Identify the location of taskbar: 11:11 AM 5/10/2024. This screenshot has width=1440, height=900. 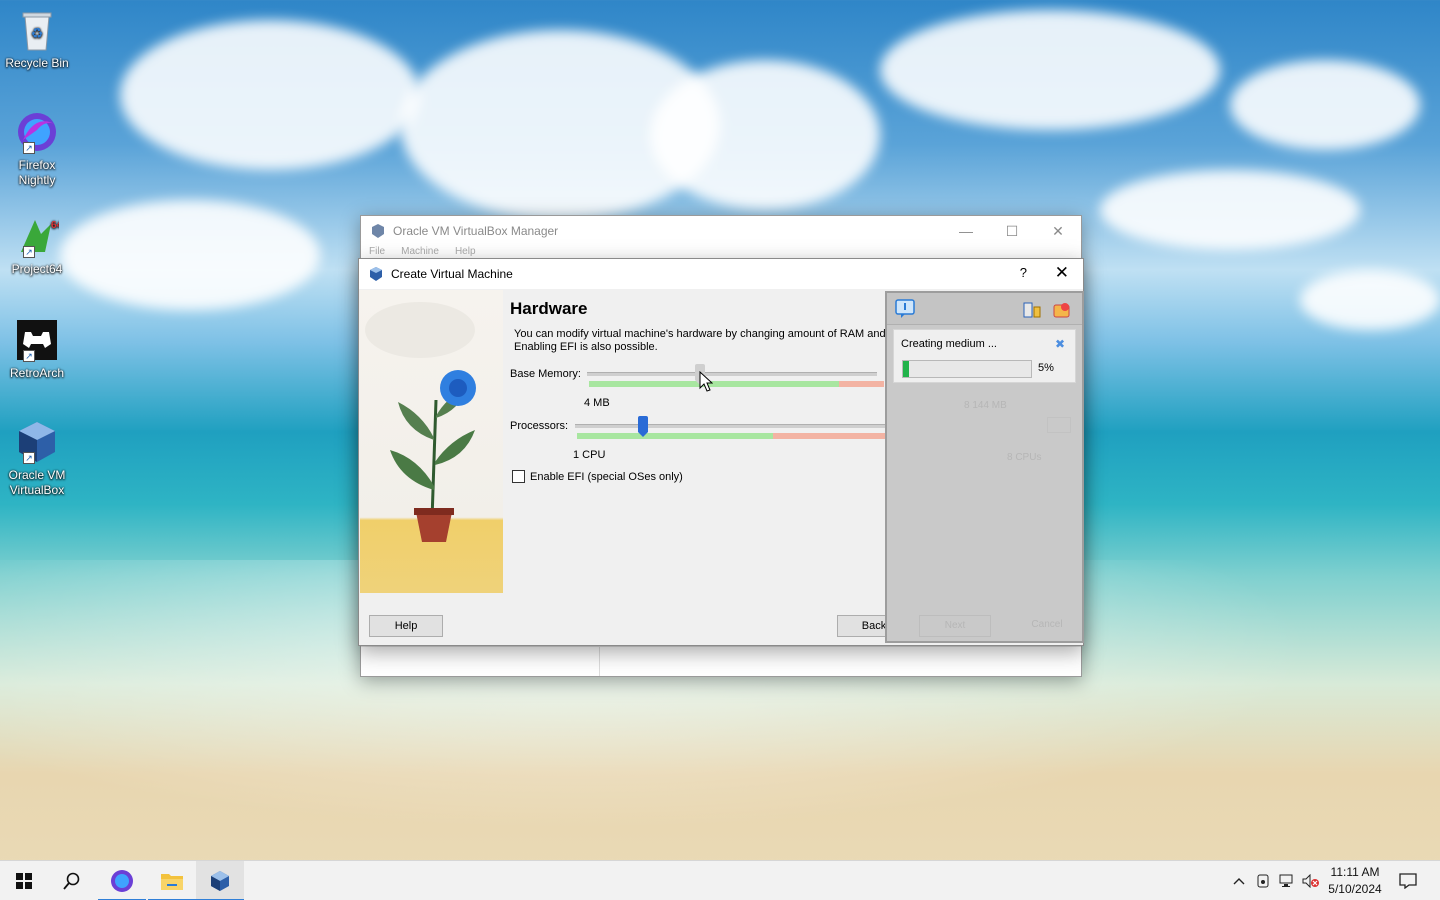
(720, 880).